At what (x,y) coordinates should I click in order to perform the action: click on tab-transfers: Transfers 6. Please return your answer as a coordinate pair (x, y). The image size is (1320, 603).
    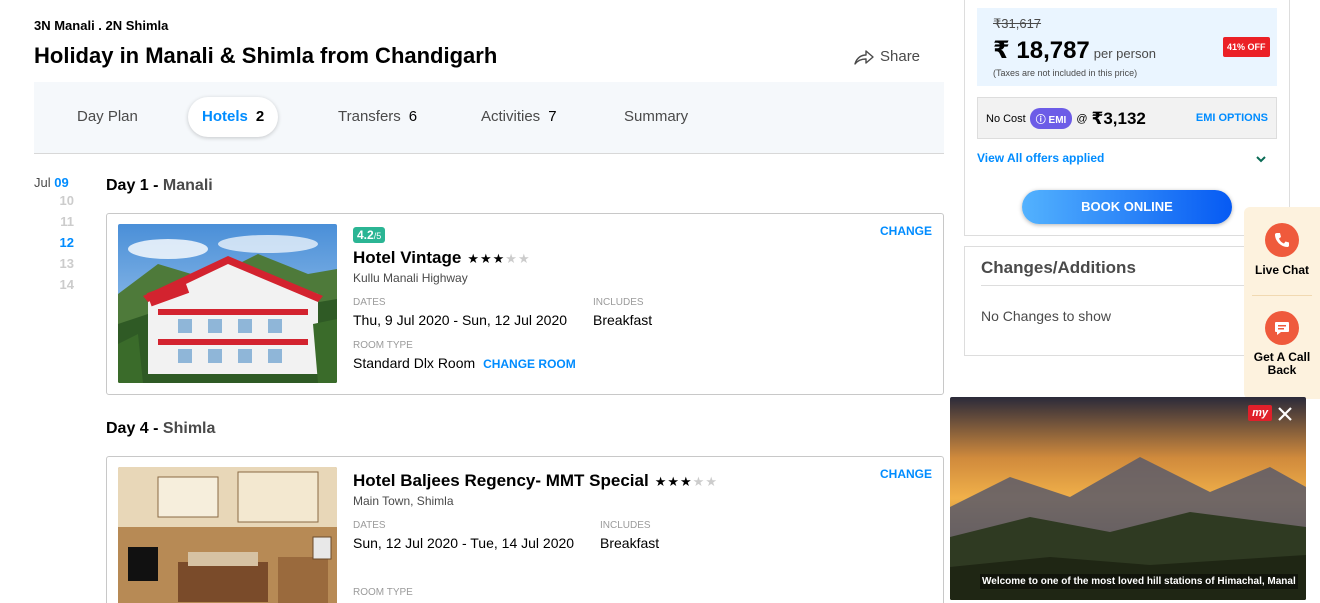
    Looking at the image, I should click on (377, 117).